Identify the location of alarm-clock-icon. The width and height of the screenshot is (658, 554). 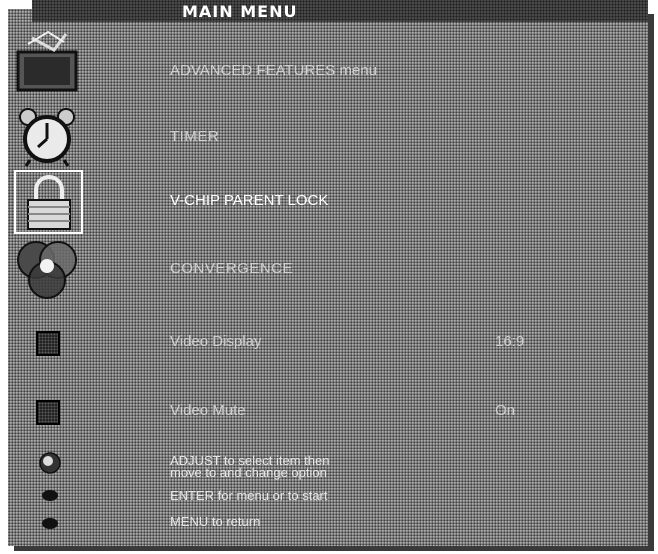
(47, 136).